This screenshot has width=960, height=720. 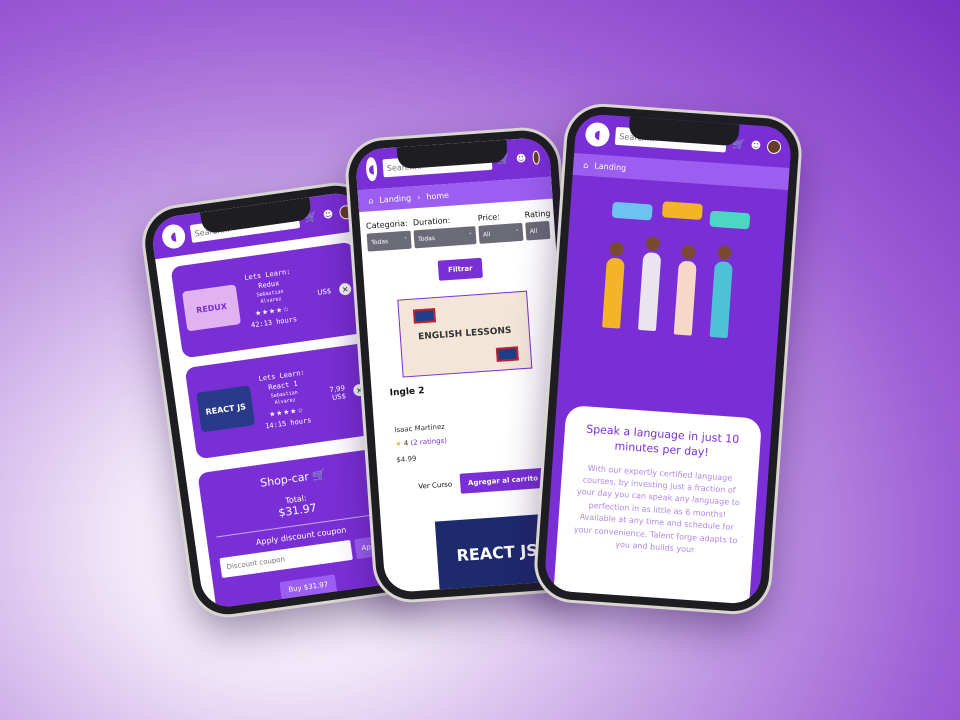 I want to click on breadcrumb-item-home: home, so click(x=437, y=195).